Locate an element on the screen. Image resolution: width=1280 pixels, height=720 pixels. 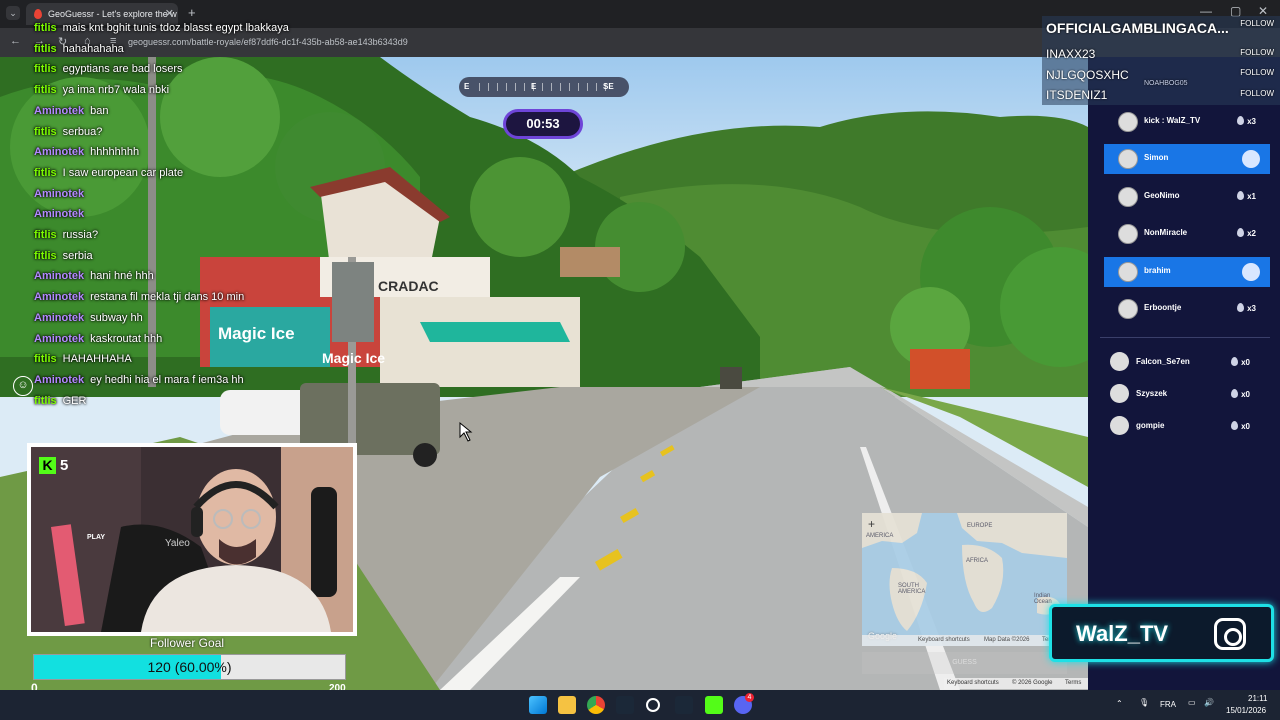
tab-title: GeoGuessr - Let's explore the w is located at coordinates (112, 14).